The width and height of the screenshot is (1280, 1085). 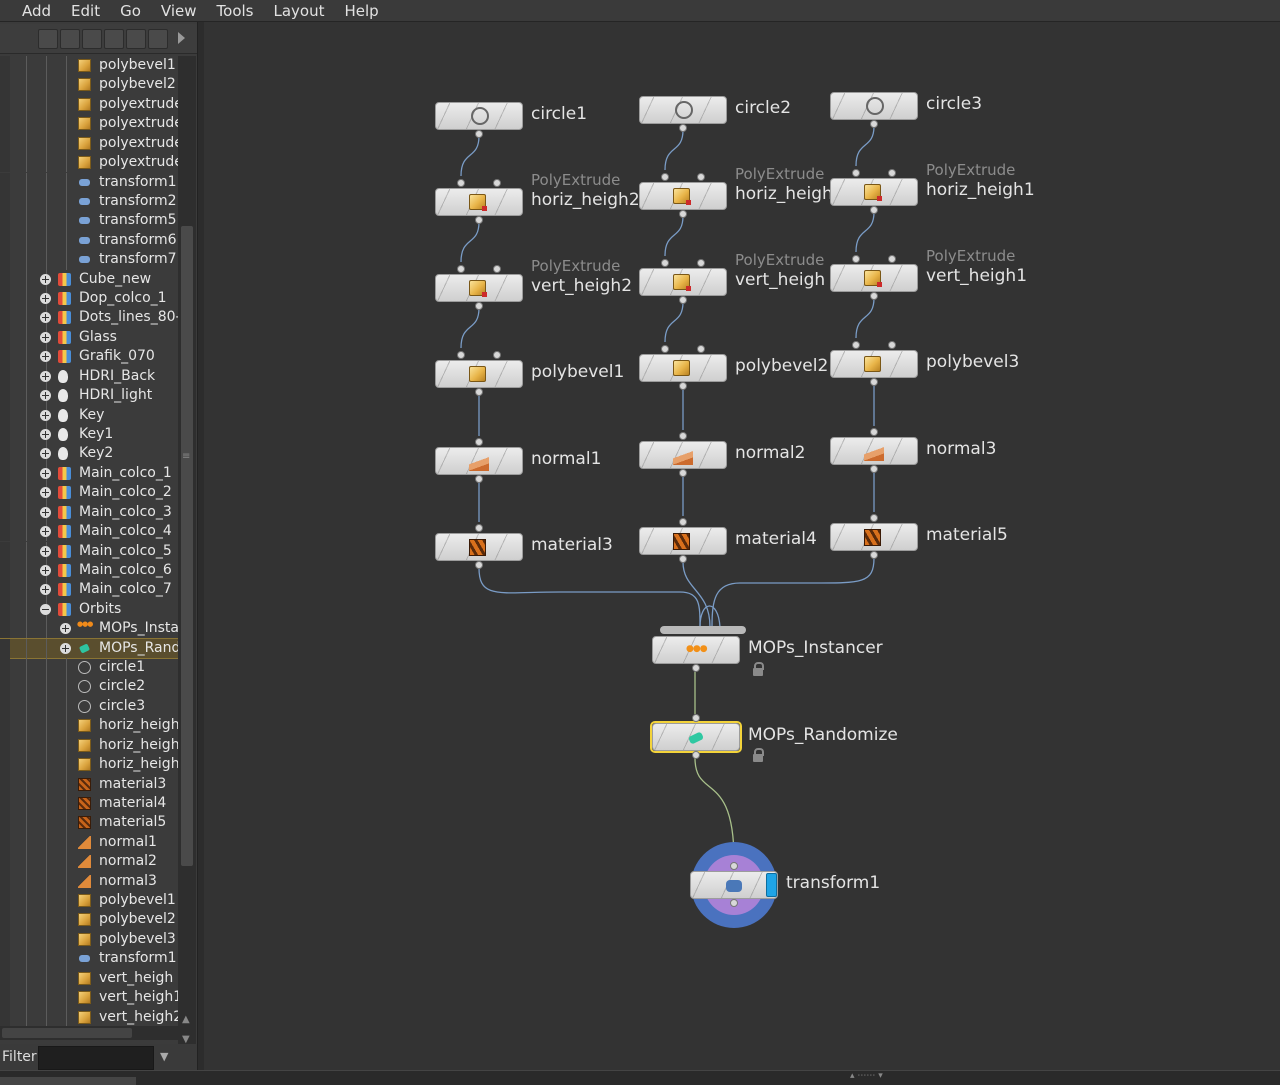 I want to click on node-label-circle3: circle3, so click(x=954, y=104).